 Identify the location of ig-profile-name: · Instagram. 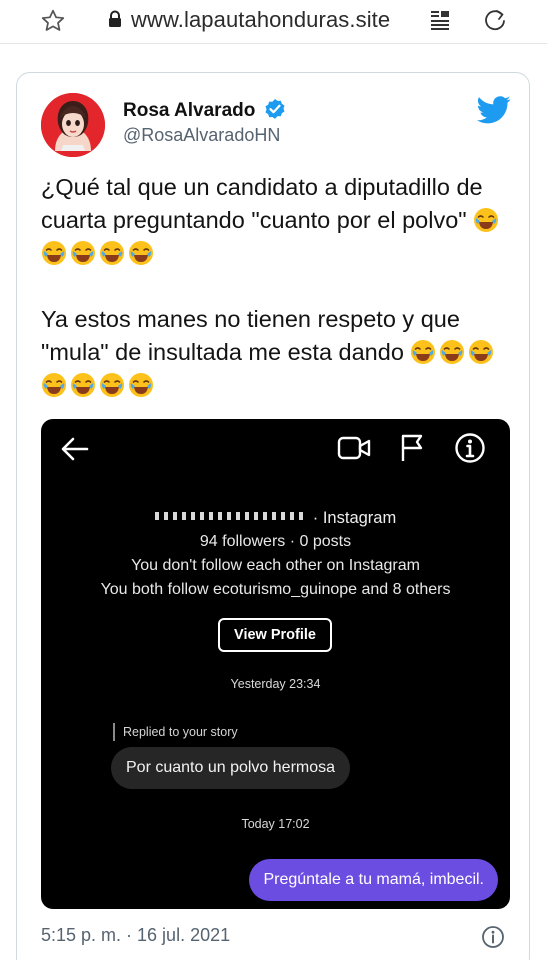
(275, 518).